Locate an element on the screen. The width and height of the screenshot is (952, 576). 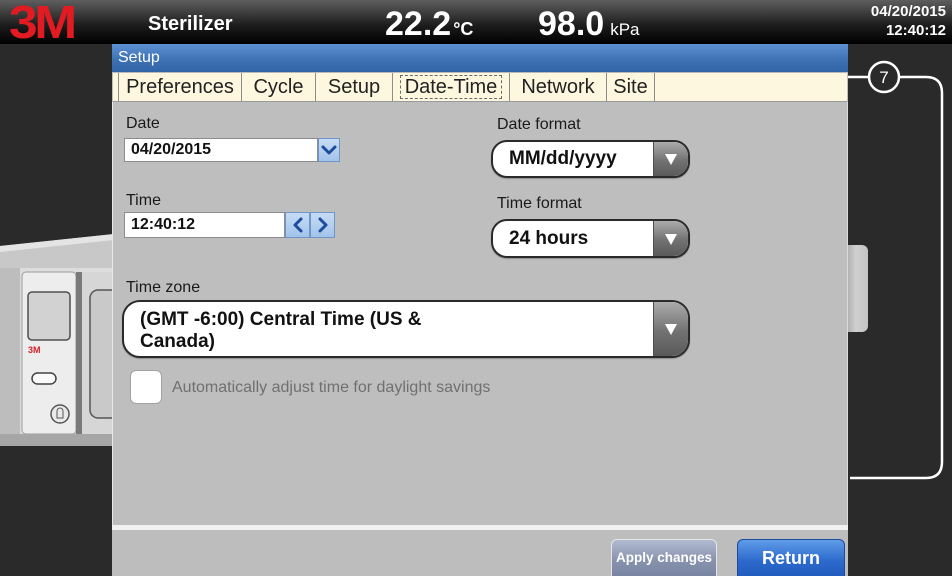
tab-label: Preferences is located at coordinates (180, 87).